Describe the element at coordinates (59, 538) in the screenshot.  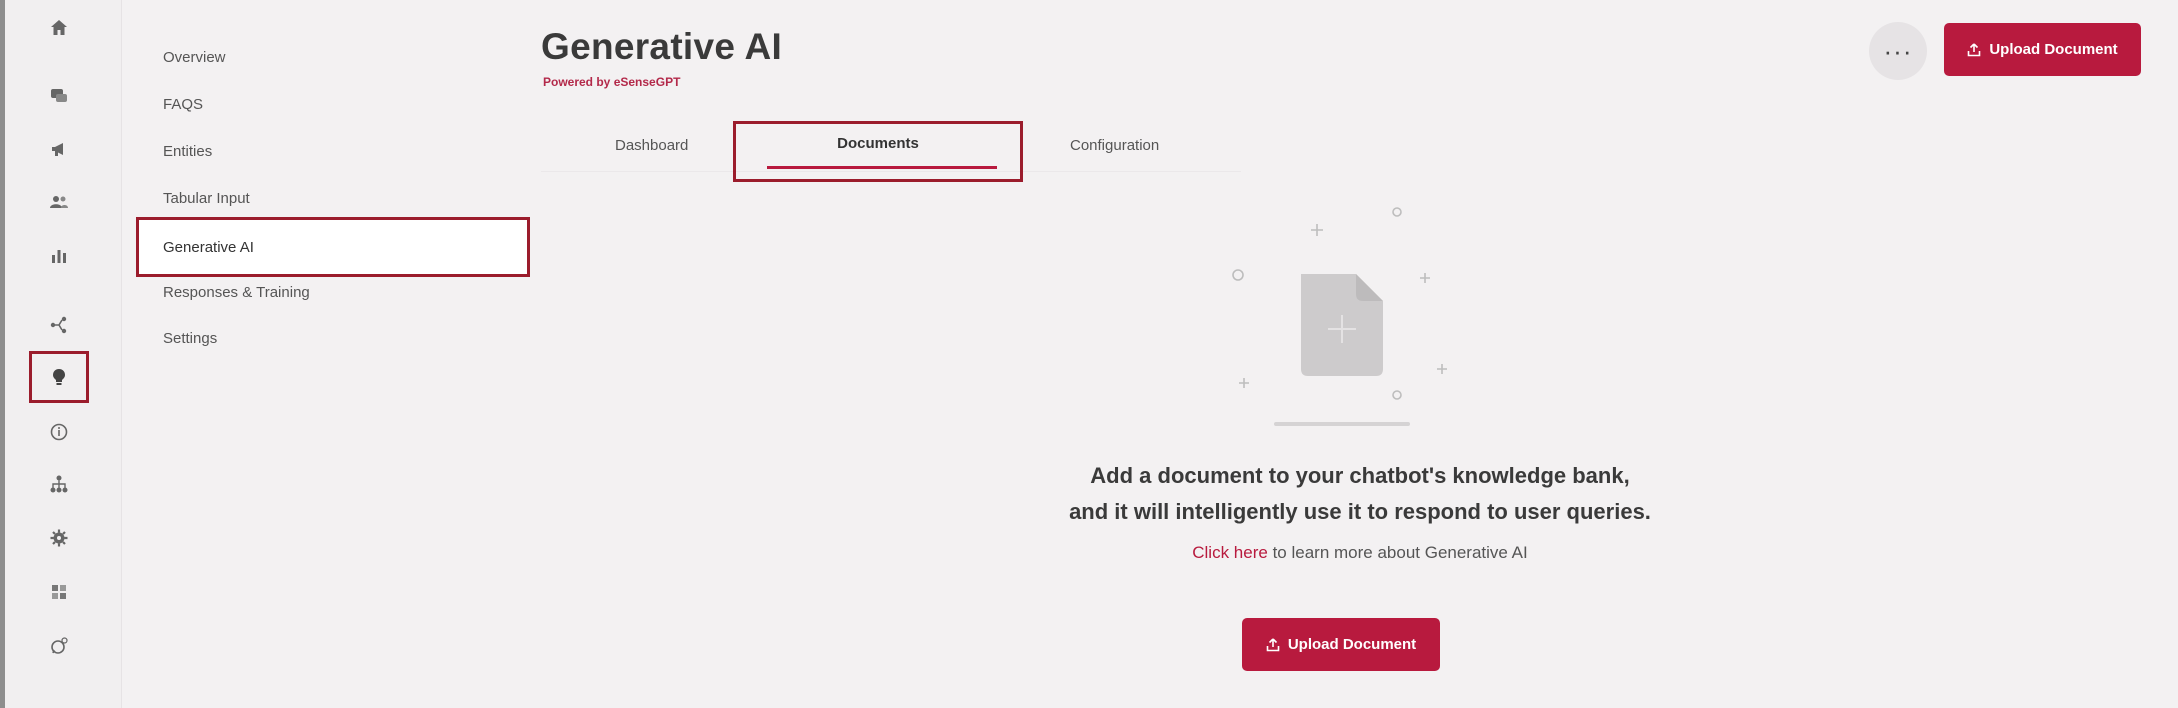
I see `settings-icon` at that location.